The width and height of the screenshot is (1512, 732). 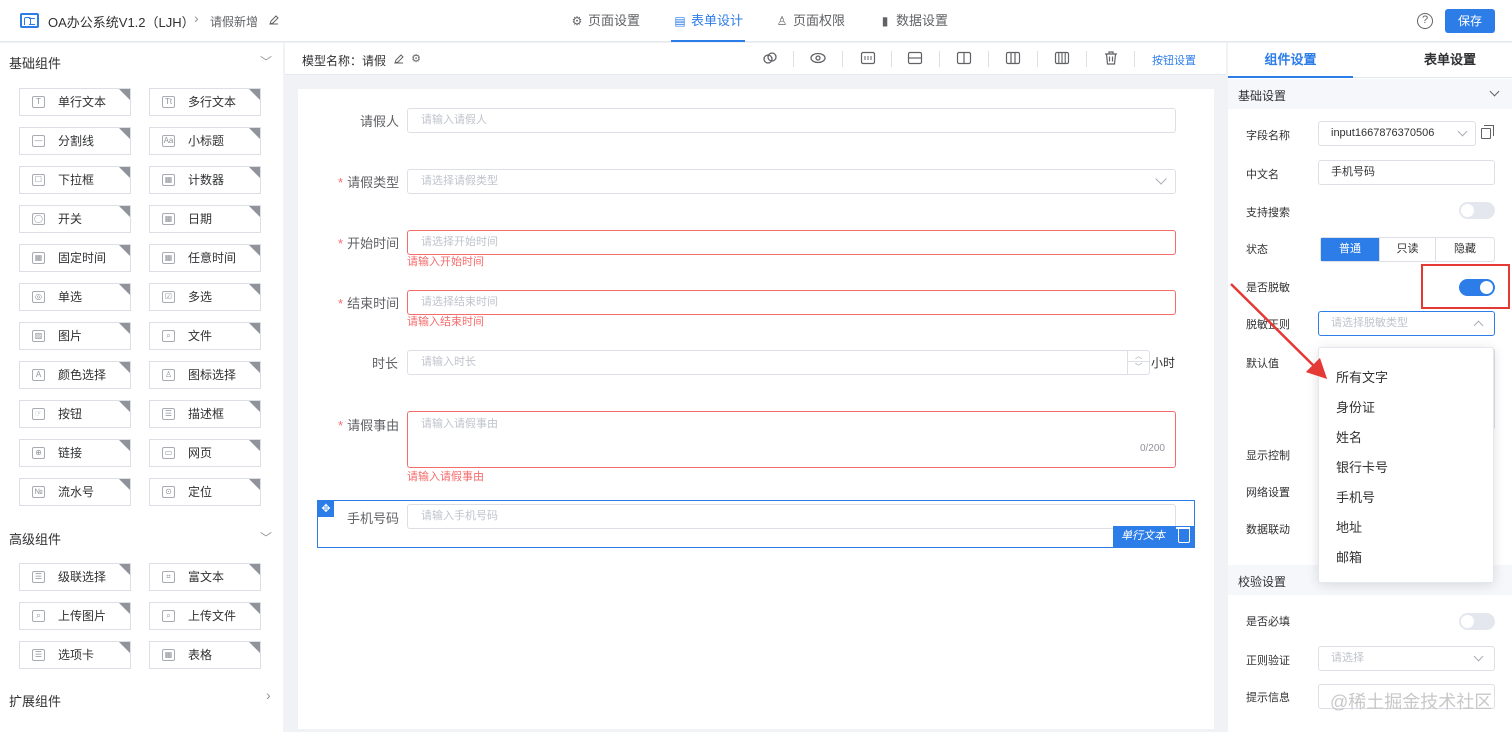 I want to click on mask-rule-select: 请选择脱敏类型, so click(x=1406, y=323).